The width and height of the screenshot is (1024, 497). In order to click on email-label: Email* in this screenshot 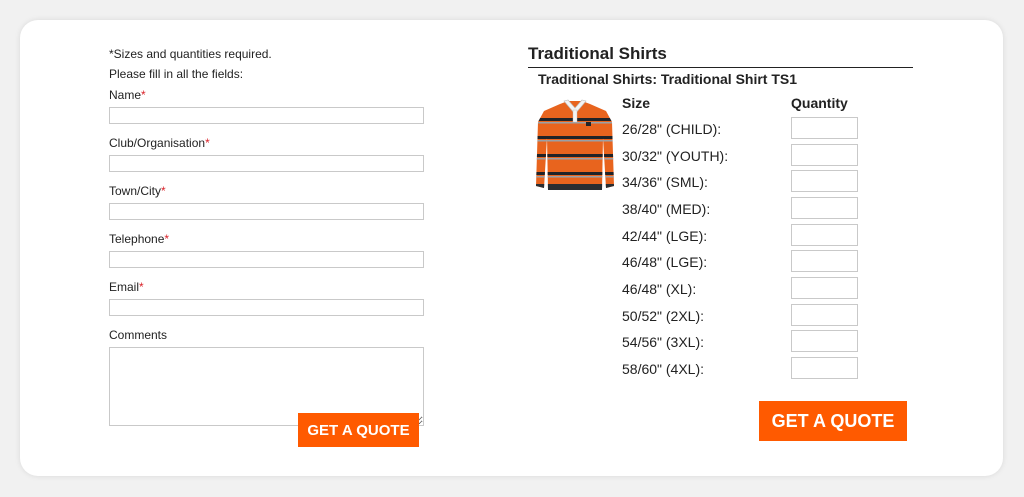, I will do `click(126, 287)`.